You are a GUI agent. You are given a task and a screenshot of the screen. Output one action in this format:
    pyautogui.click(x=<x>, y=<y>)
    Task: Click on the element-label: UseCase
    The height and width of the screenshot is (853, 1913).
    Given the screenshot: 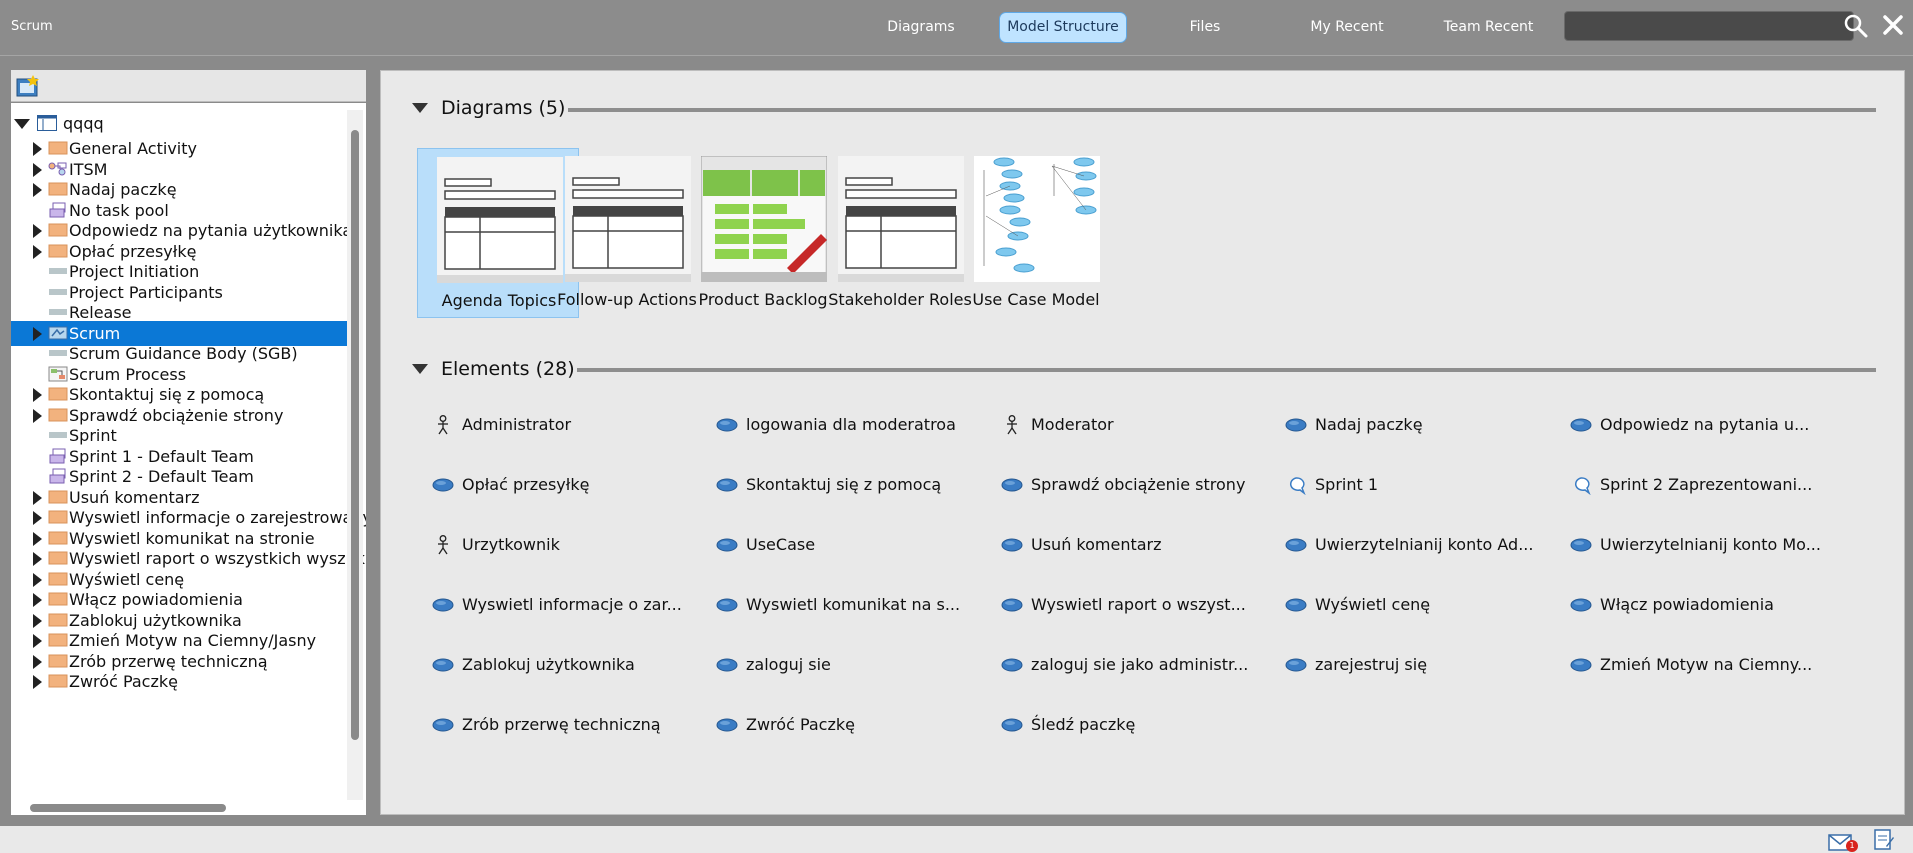 What is the action you would take?
    pyautogui.click(x=781, y=544)
    